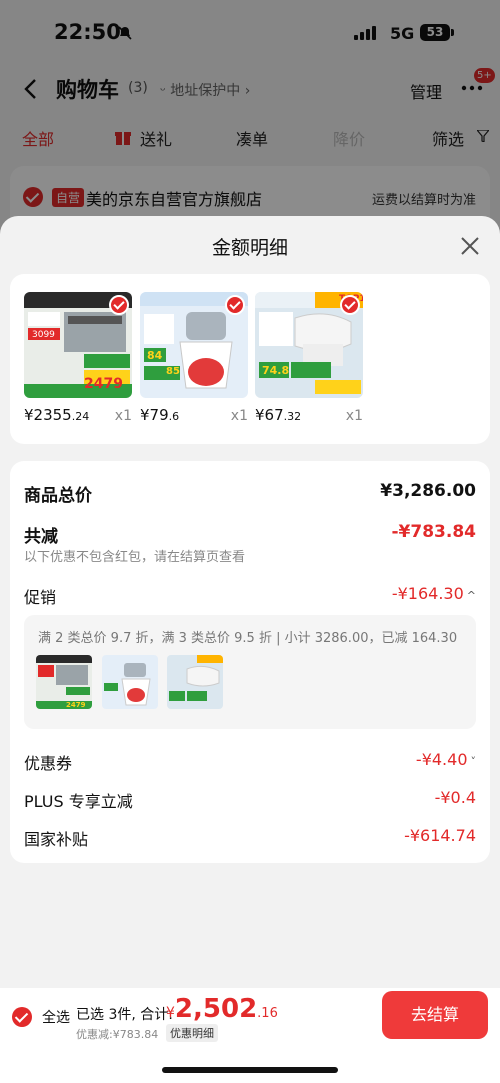  What do you see at coordinates (440, 835) in the screenshot?
I see `subsidy-value: -¥614.74` at bounding box center [440, 835].